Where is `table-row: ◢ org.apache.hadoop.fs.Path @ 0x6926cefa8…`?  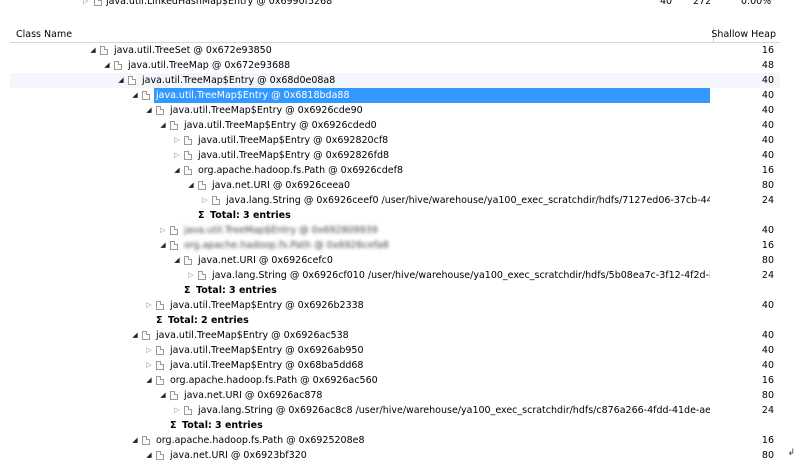 table-row: ◢ org.apache.hadoop.fs.Path @ 0x6926cefa8… is located at coordinates (395, 245).